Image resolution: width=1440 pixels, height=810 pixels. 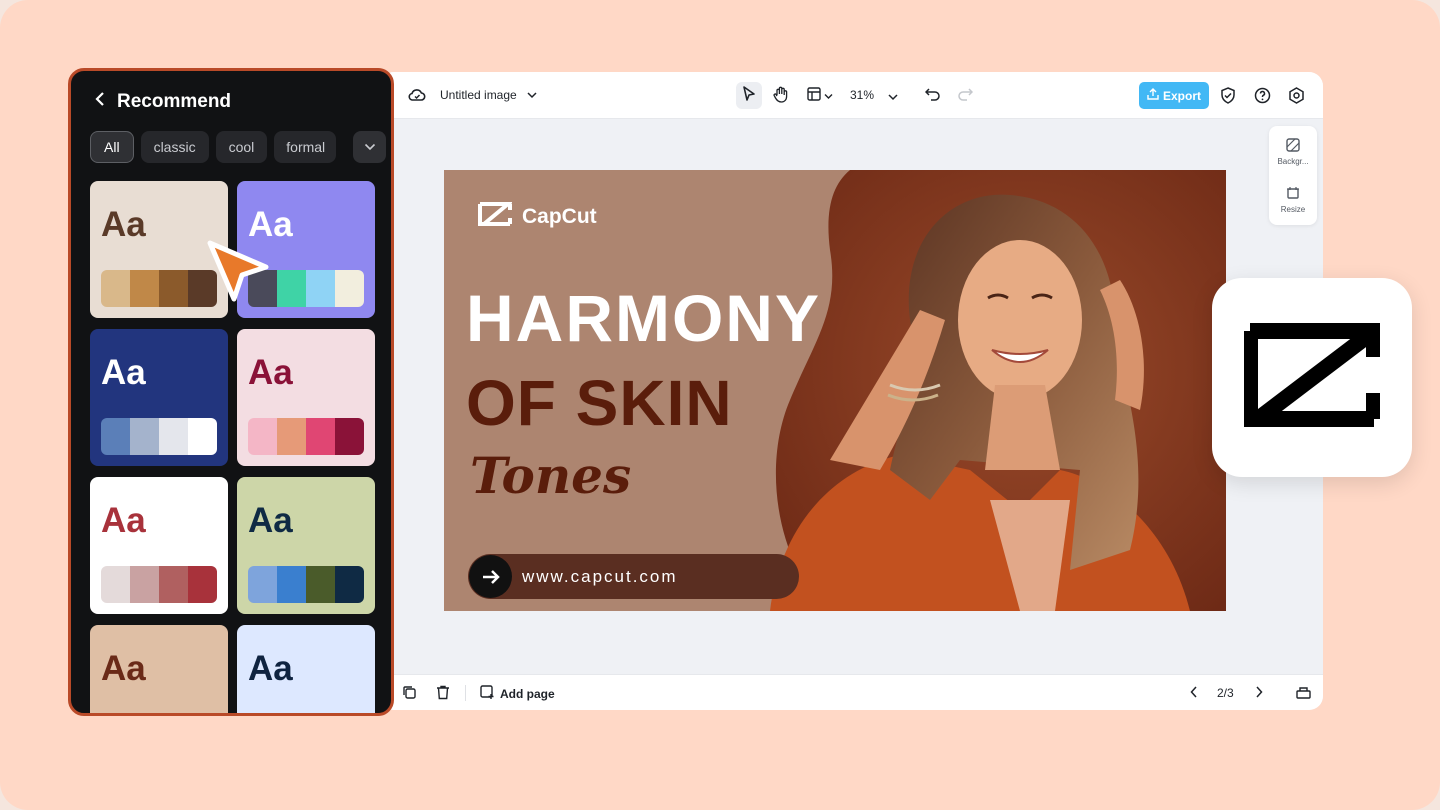 What do you see at coordinates (1293, 146) in the screenshot?
I see `background-icon` at bounding box center [1293, 146].